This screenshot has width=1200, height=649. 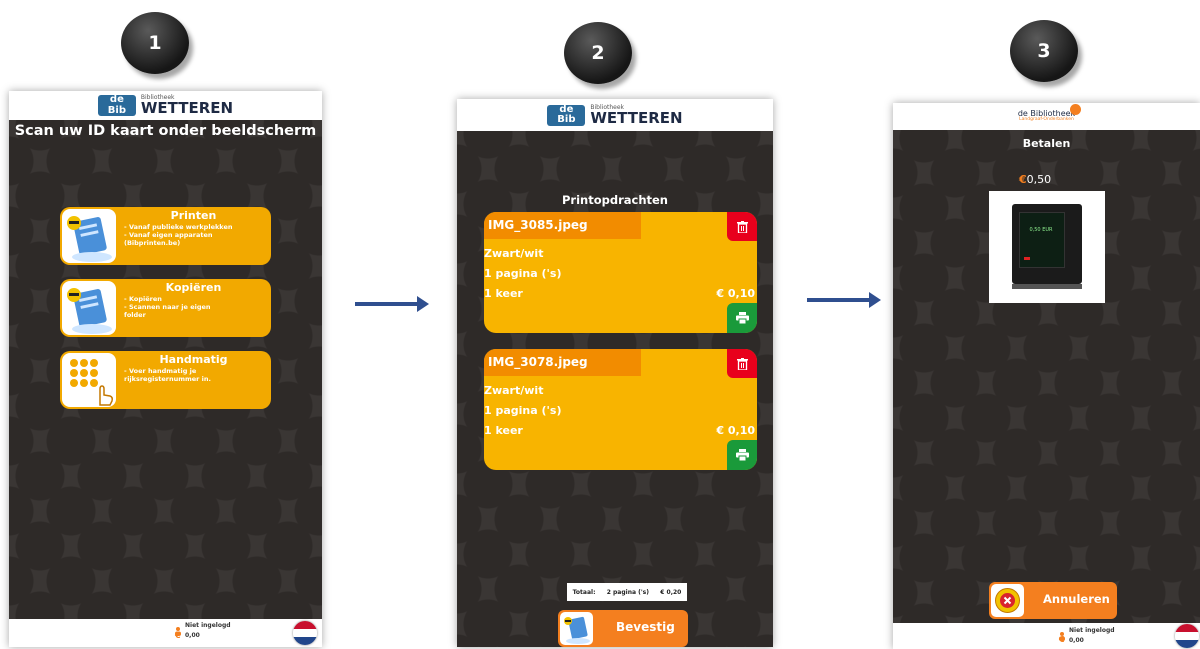 I want to click on total-pages: 2 pagina ('s), so click(x=627, y=592).